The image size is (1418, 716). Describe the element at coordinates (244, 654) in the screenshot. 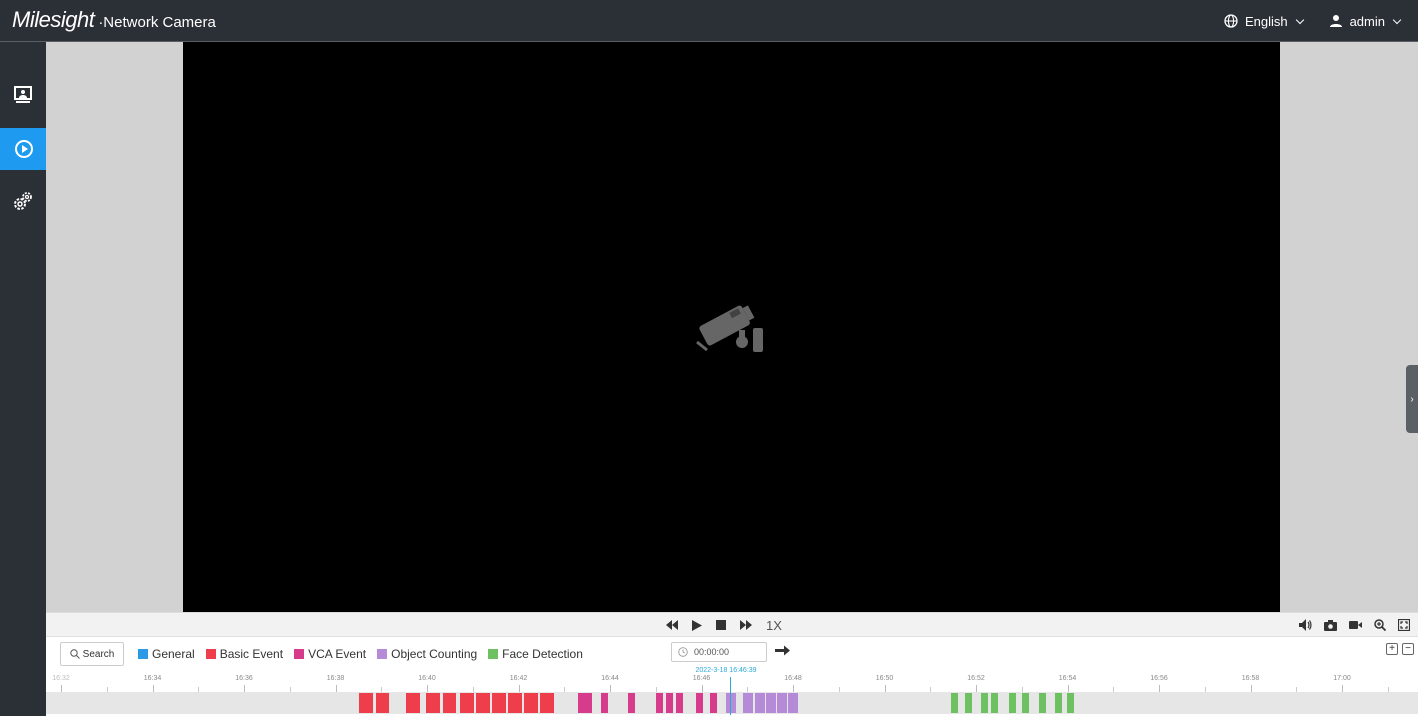

I see `legend-item: Basic Event` at that location.